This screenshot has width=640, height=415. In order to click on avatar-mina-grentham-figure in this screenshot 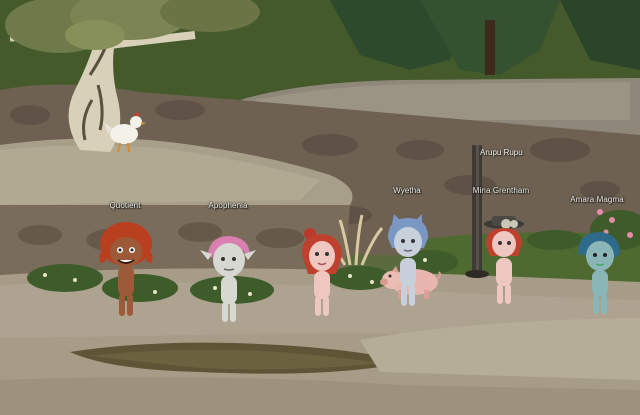, I will do `click(504, 260)`.